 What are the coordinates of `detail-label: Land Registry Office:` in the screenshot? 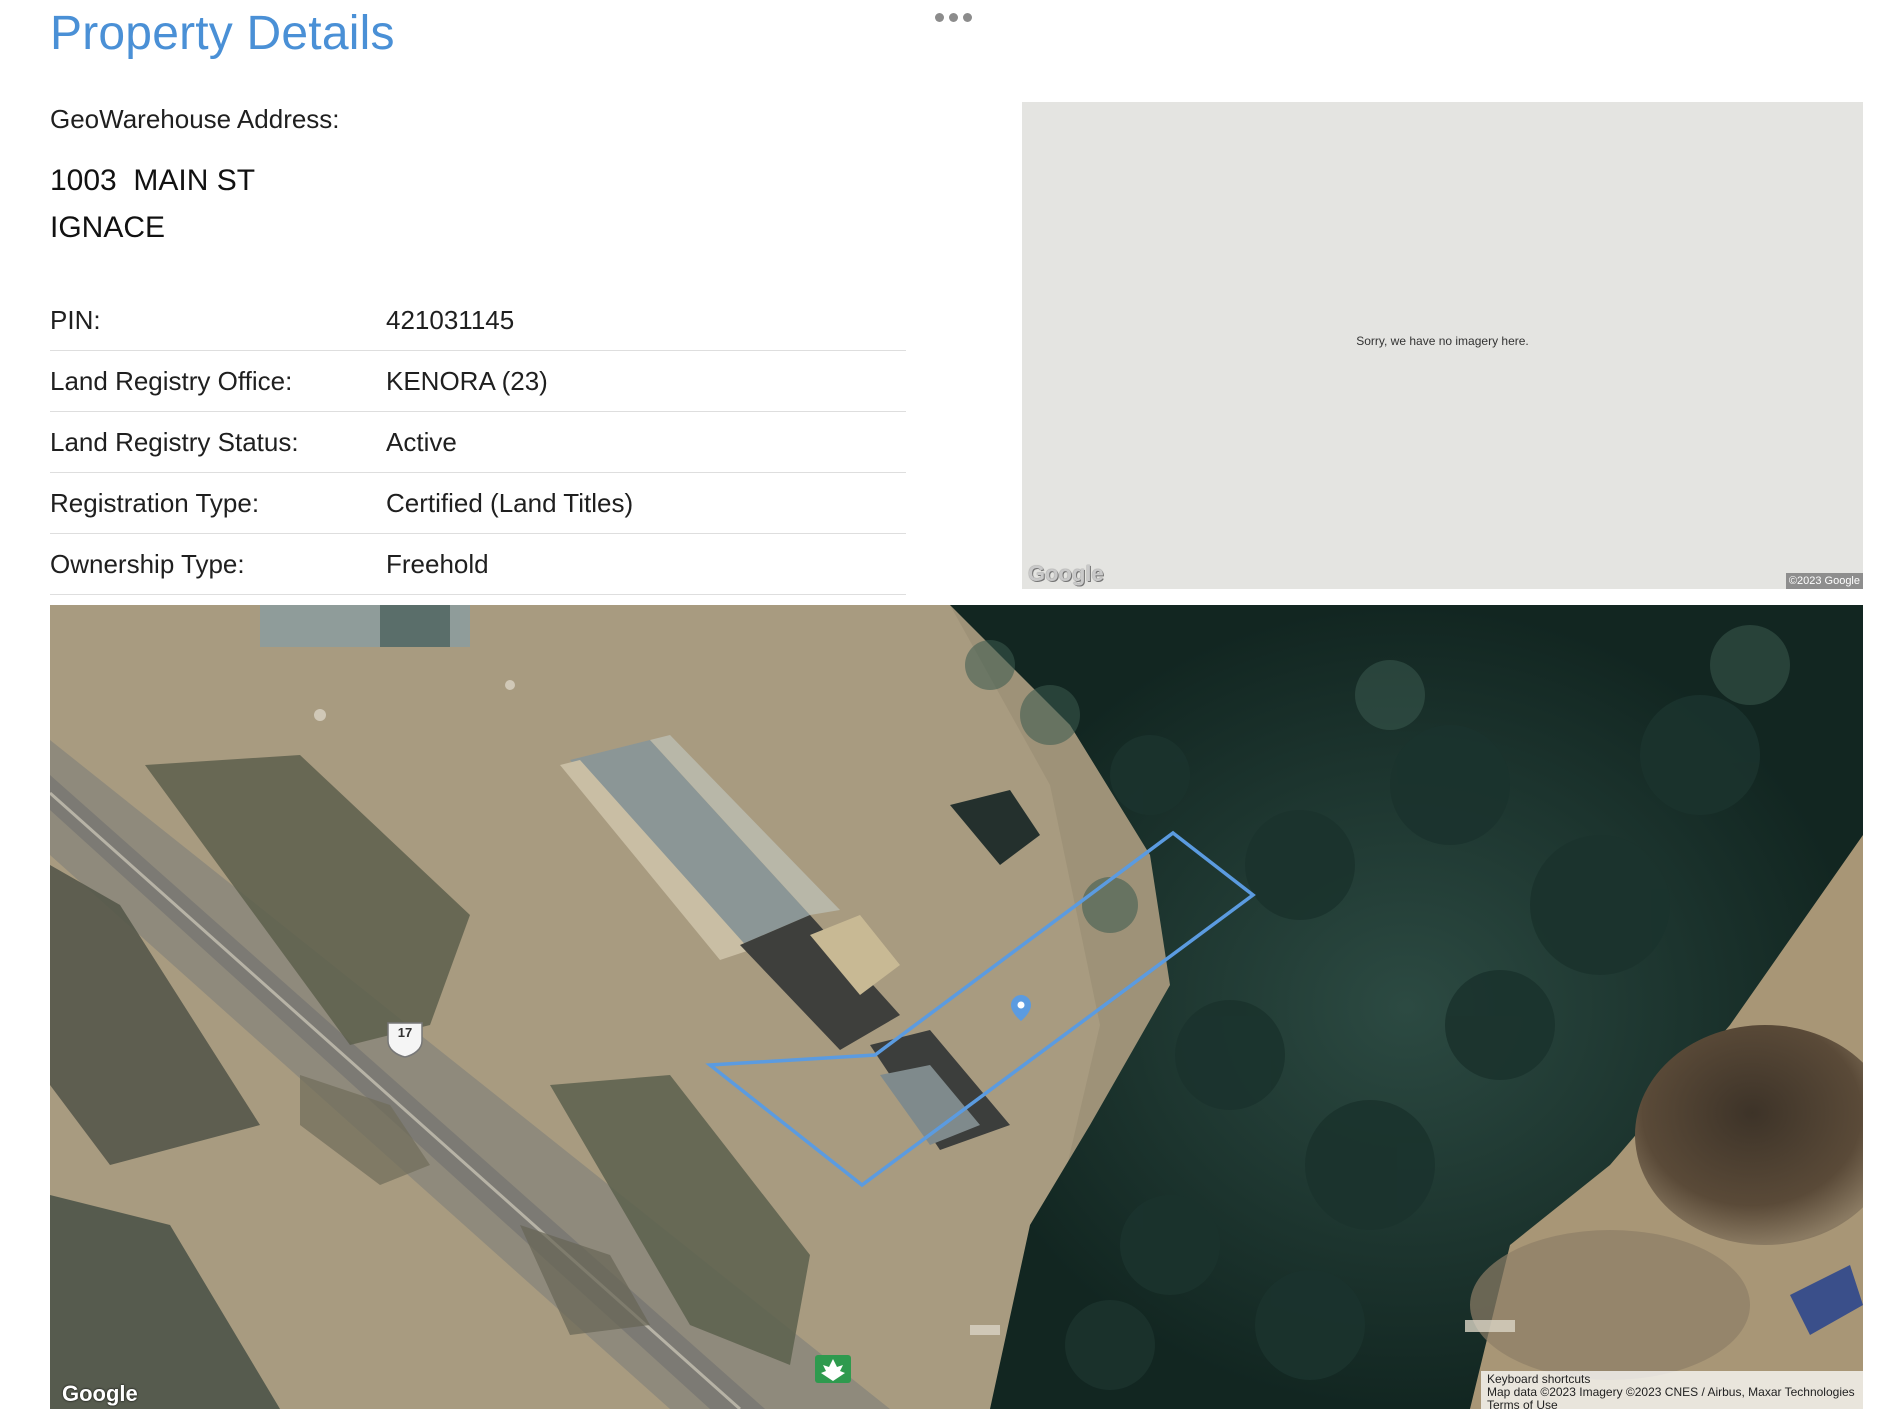 It's located at (171, 380).